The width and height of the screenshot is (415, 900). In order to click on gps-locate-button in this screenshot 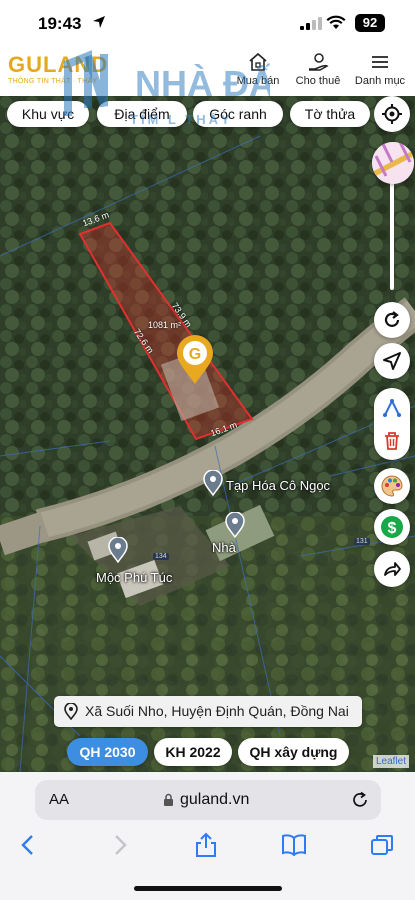, I will do `click(392, 114)`.